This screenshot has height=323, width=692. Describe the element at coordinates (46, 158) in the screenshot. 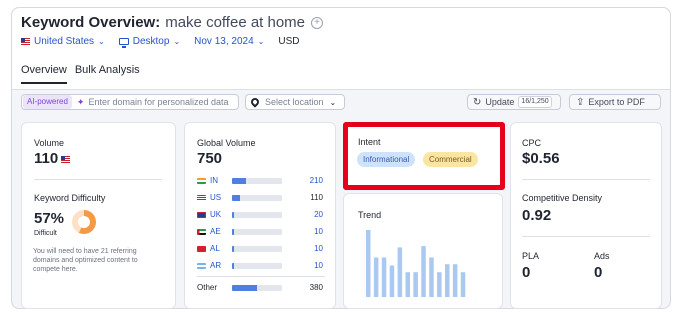

I see `volume-value: 110` at that location.